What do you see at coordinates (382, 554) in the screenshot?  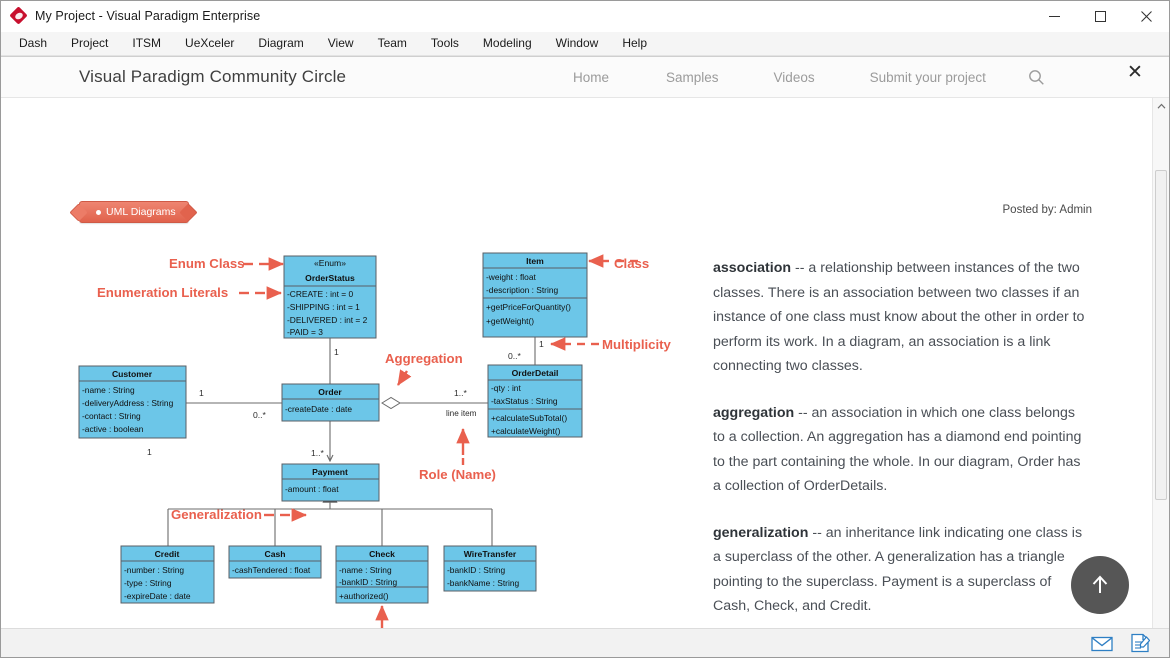 I see `svg-text: Check` at bounding box center [382, 554].